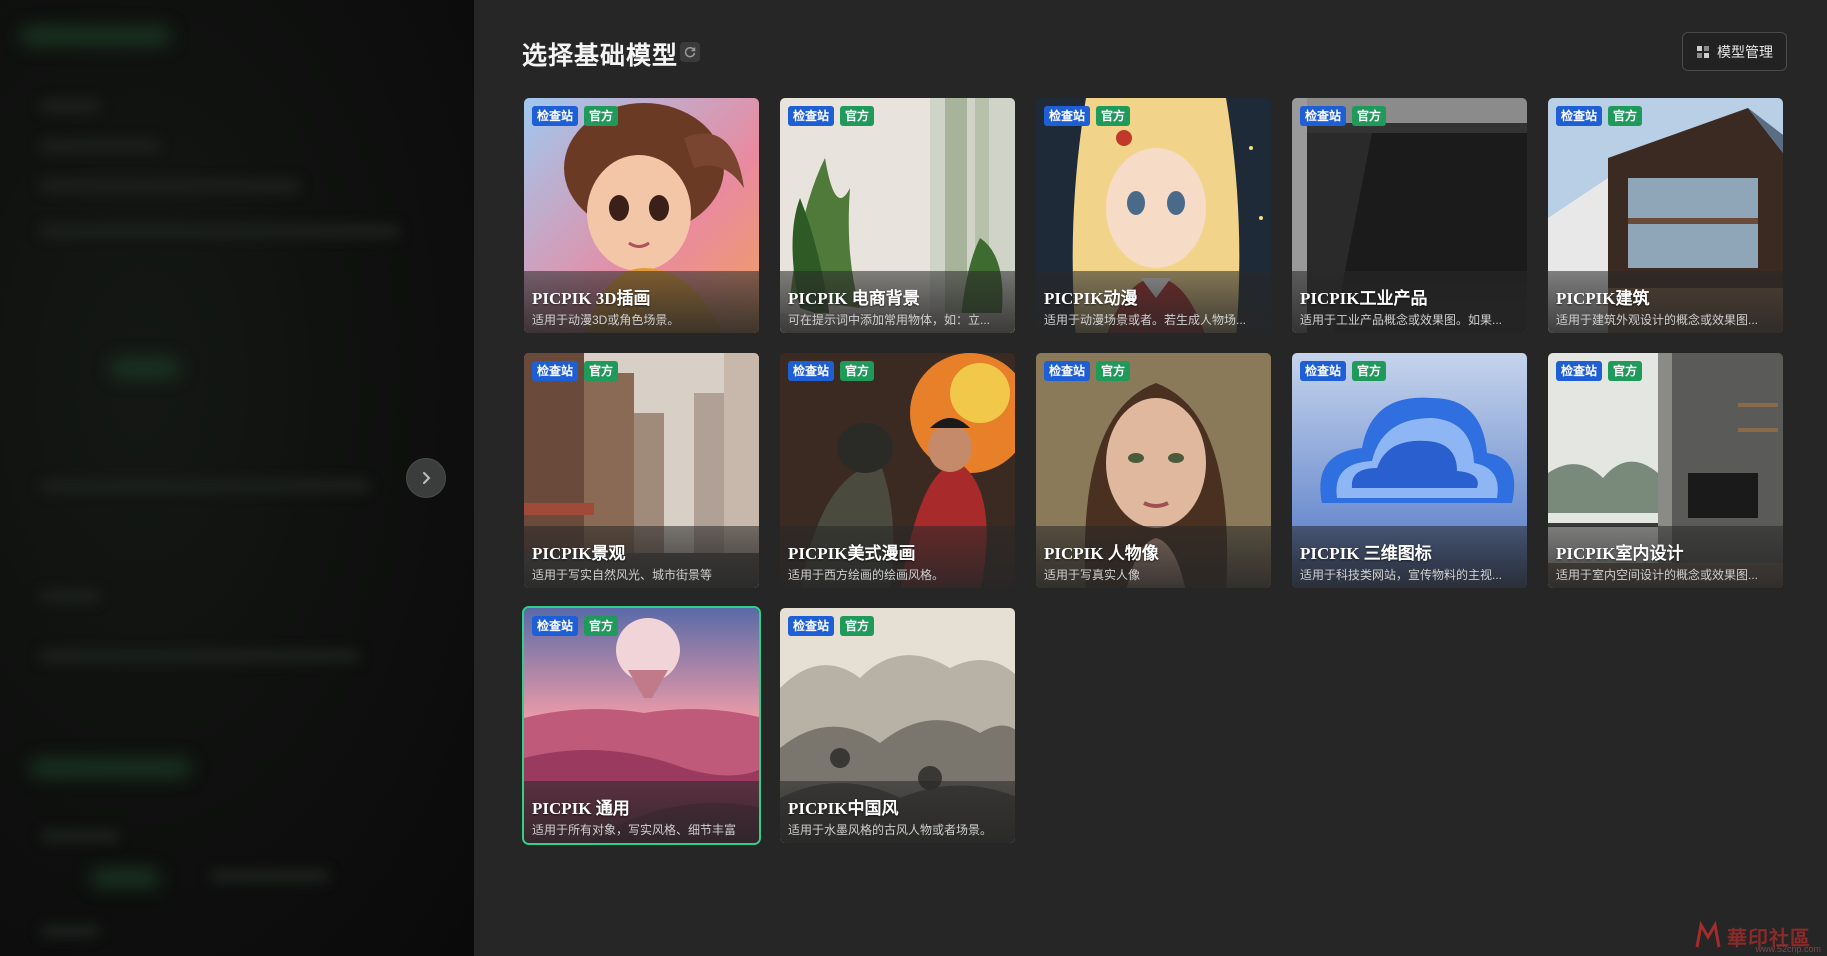  Describe the element at coordinates (890, 830) in the screenshot. I see `model-description: 适用于水墨风格的古风人物或者场景。` at that location.